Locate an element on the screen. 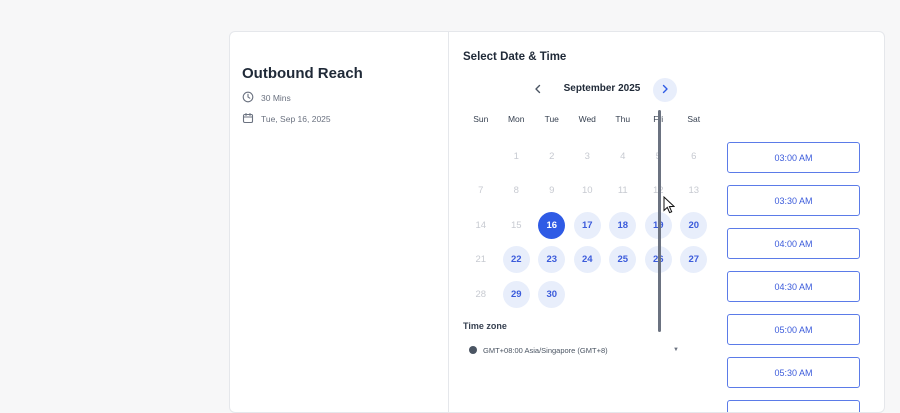 The height and width of the screenshot is (413, 900). day-number: 14 is located at coordinates (481, 225).